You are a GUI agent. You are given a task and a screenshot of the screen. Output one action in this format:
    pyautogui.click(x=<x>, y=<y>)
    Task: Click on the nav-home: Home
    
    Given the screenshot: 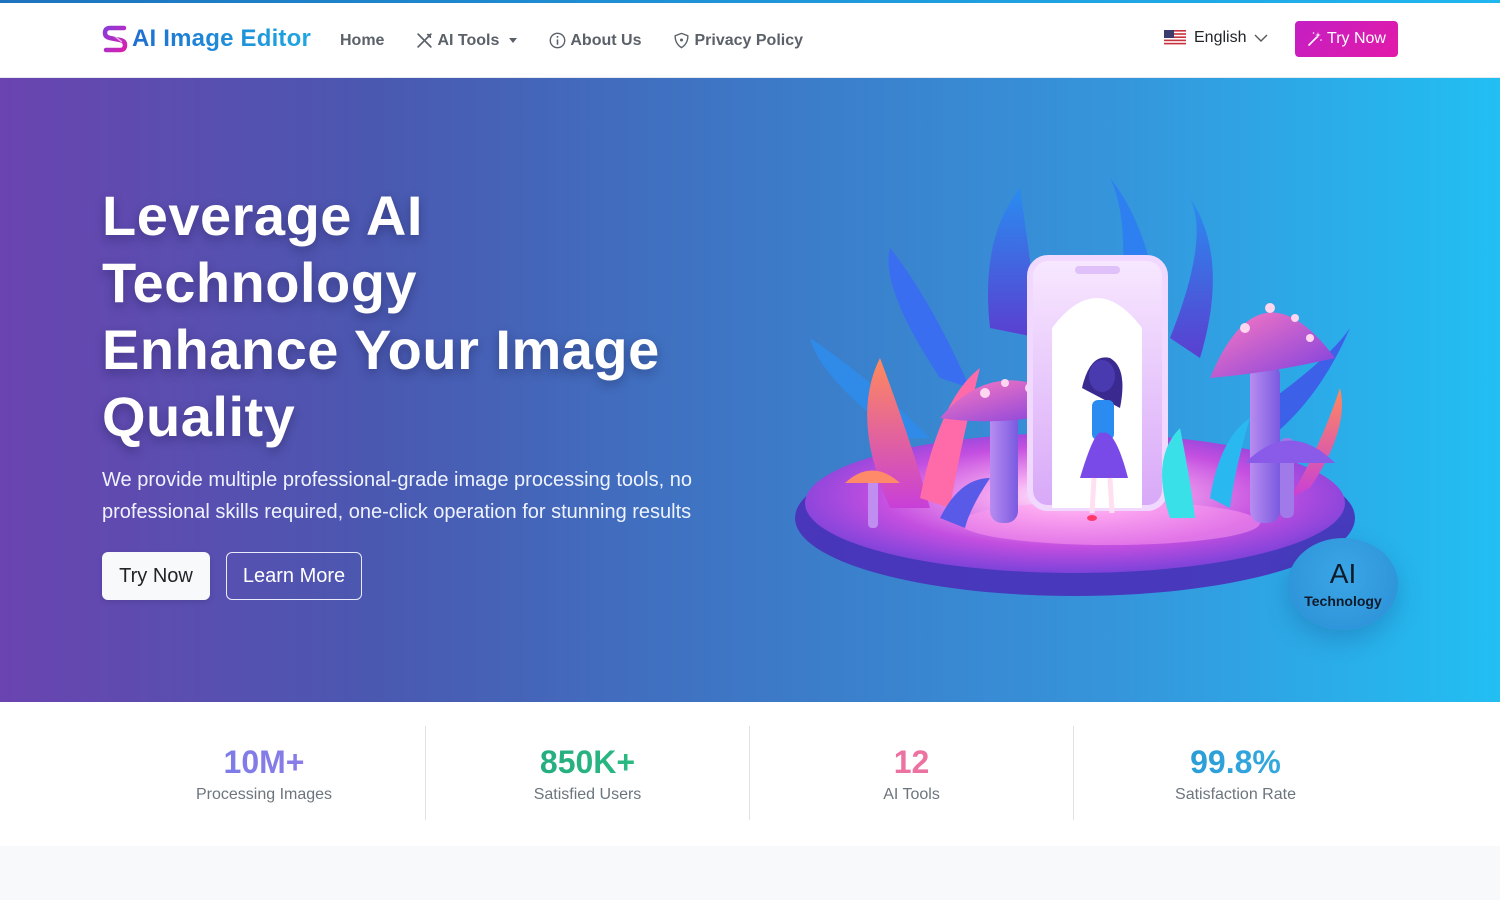 What is the action you would take?
    pyautogui.click(x=362, y=41)
    